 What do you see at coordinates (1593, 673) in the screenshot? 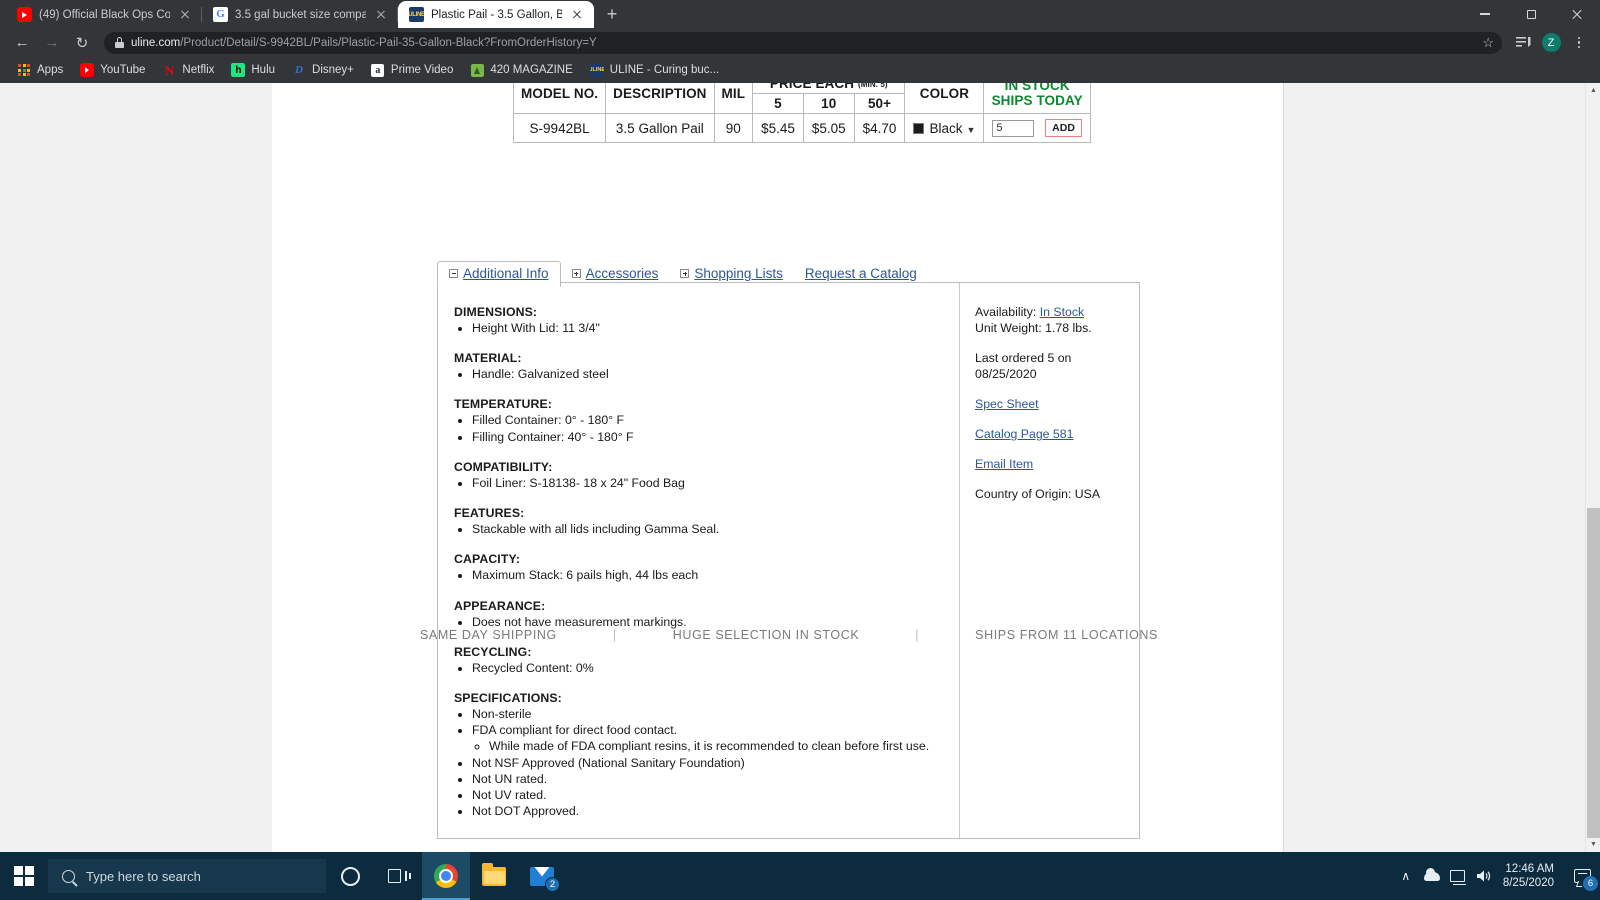
I see `scrollbar-thumb` at bounding box center [1593, 673].